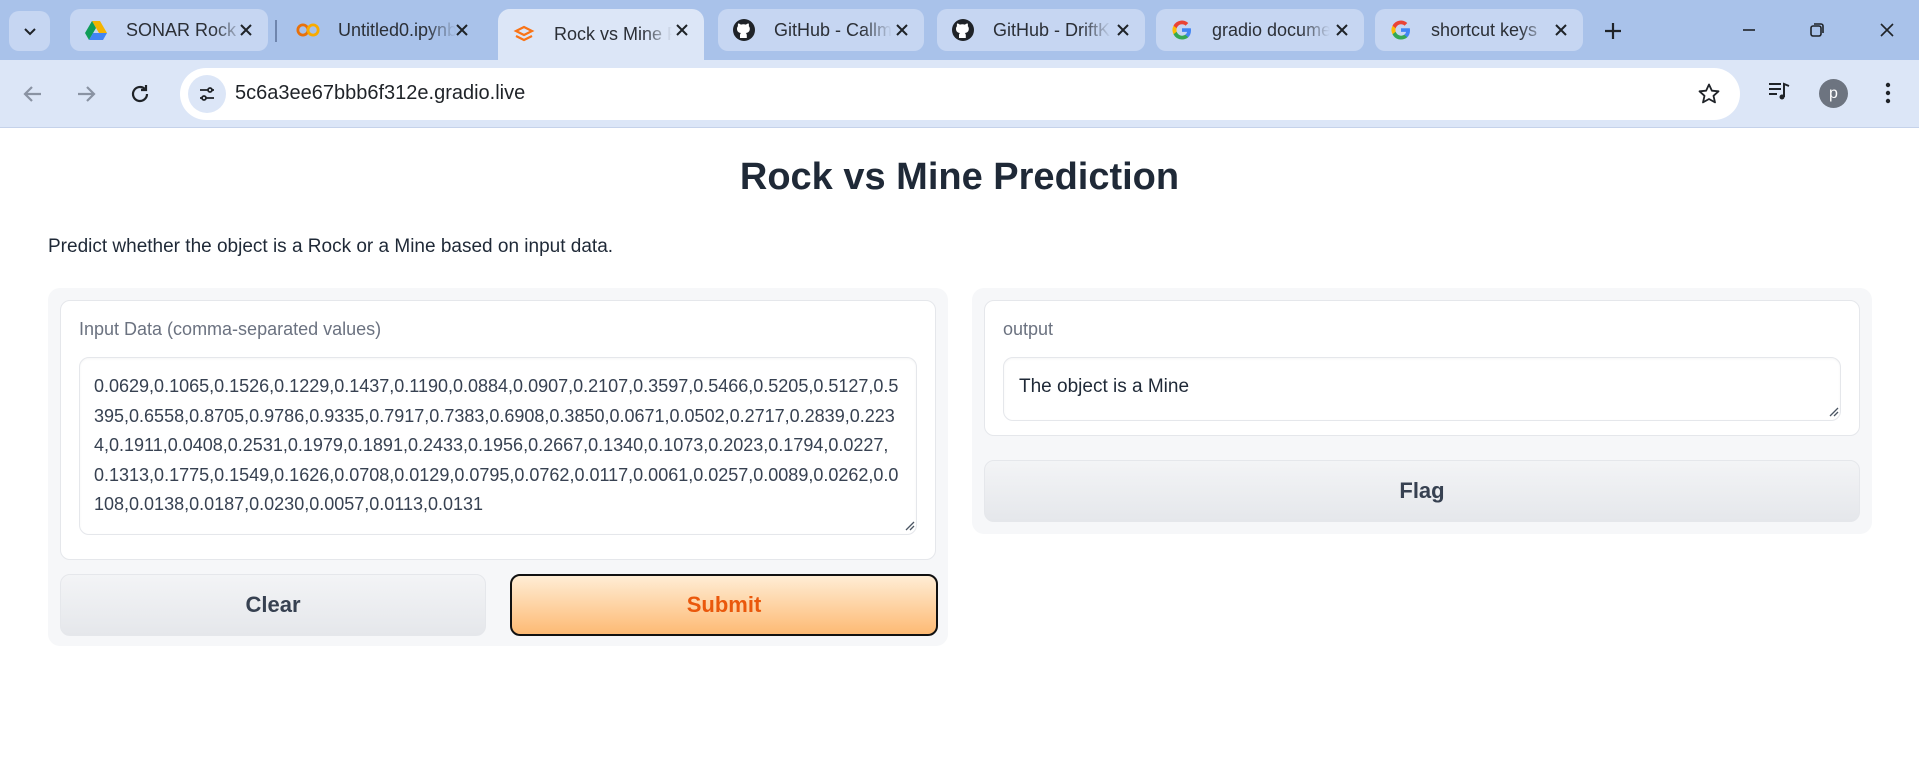  I want to click on playlist-music-icon, so click(1779, 91).